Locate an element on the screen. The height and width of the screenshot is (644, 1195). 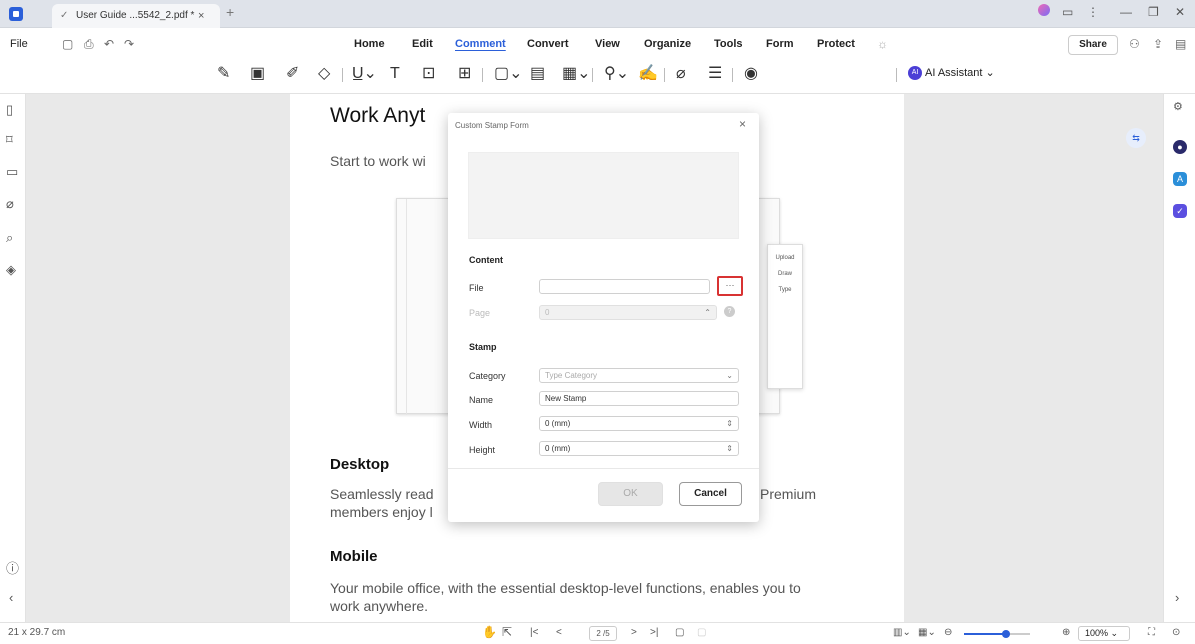
comment-panel-icon: ▭ is located at coordinates (12, 172).